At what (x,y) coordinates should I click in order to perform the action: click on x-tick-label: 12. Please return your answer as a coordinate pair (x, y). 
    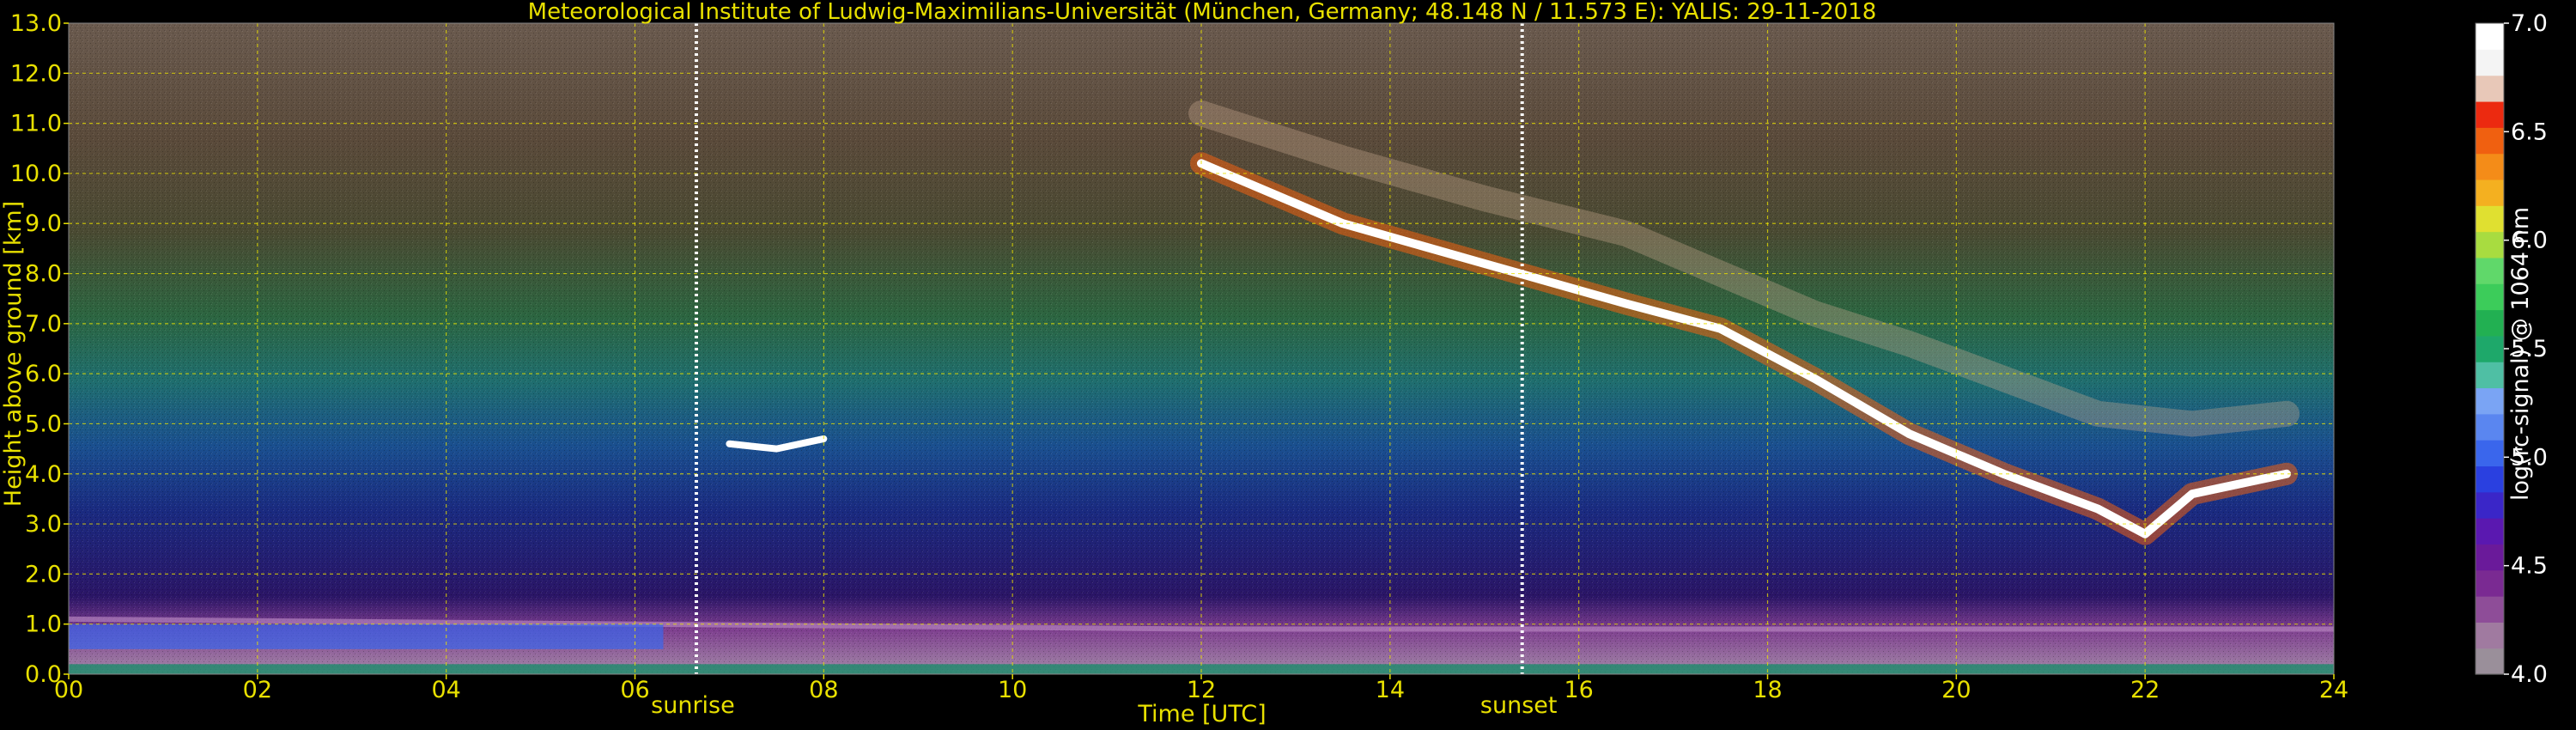
    Looking at the image, I should click on (1202, 690).